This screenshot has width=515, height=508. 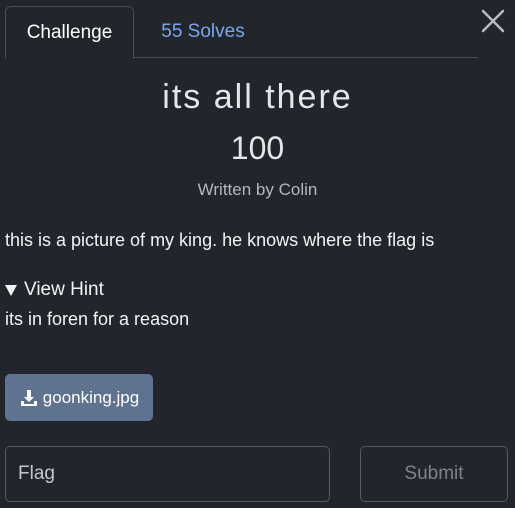 I want to click on challenge-points: 100, so click(x=257, y=148).